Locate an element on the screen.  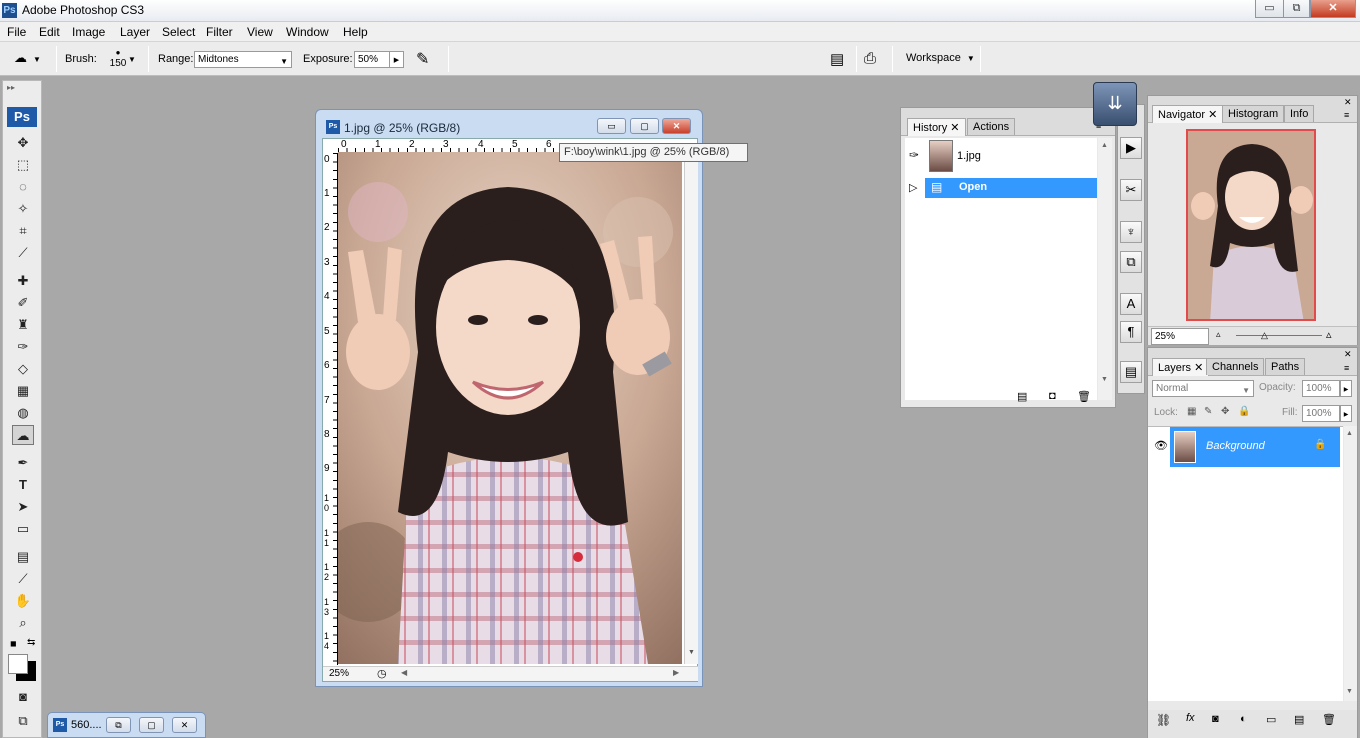
foreground-color-swatch is located at coordinates (18, 664).